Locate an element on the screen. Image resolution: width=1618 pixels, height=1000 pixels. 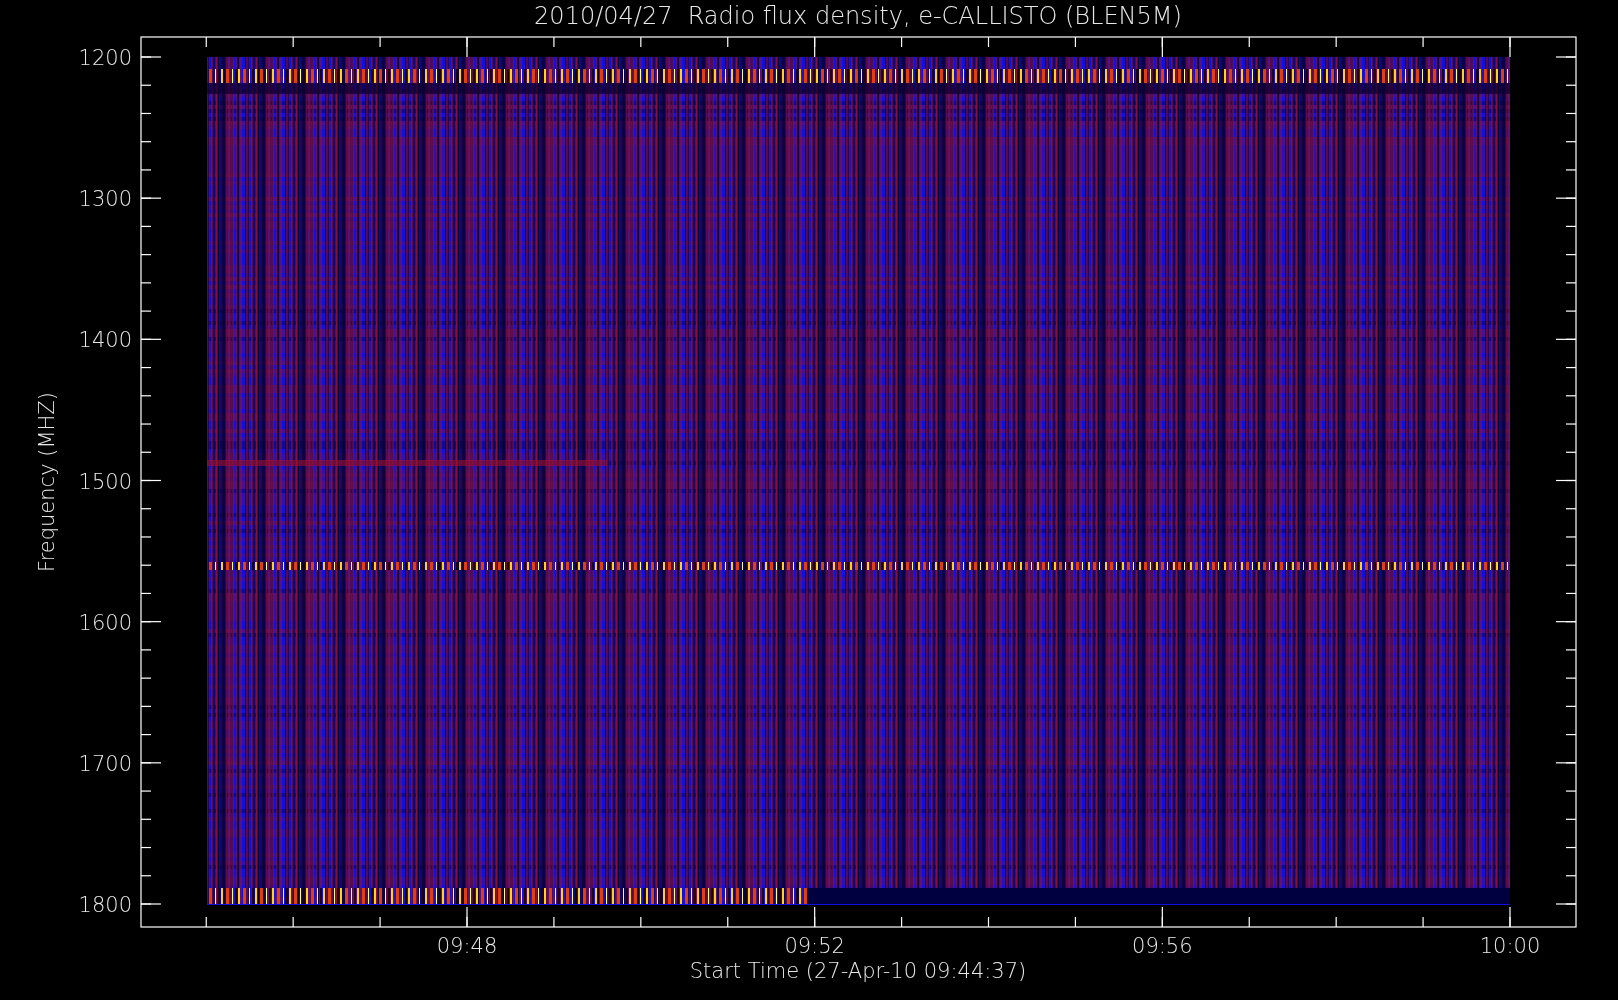
tick-label: 1700 is located at coordinates (105, 763).